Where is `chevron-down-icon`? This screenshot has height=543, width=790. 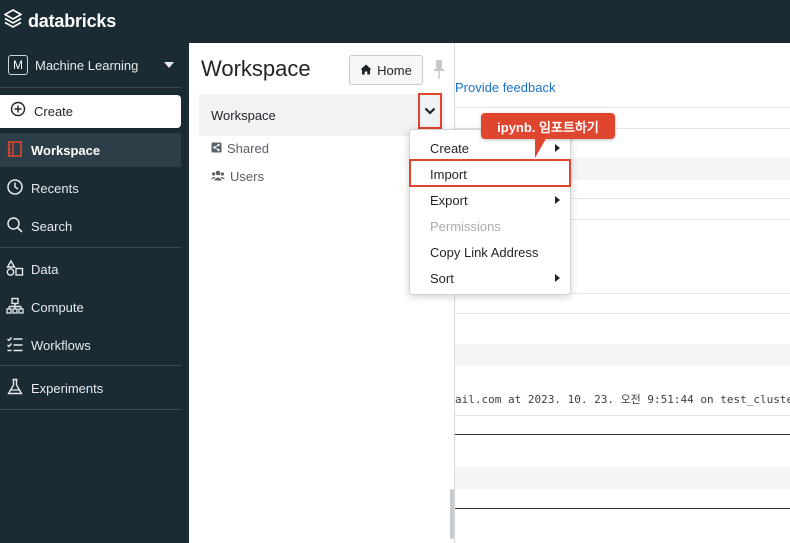 chevron-down-icon is located at coordinates (430, 111).